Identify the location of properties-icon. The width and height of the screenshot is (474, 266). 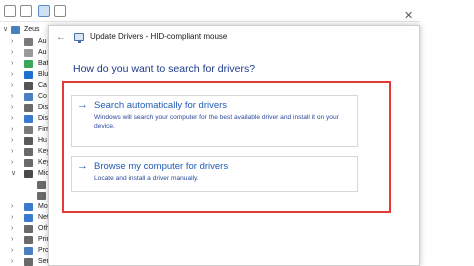
(44, 11).